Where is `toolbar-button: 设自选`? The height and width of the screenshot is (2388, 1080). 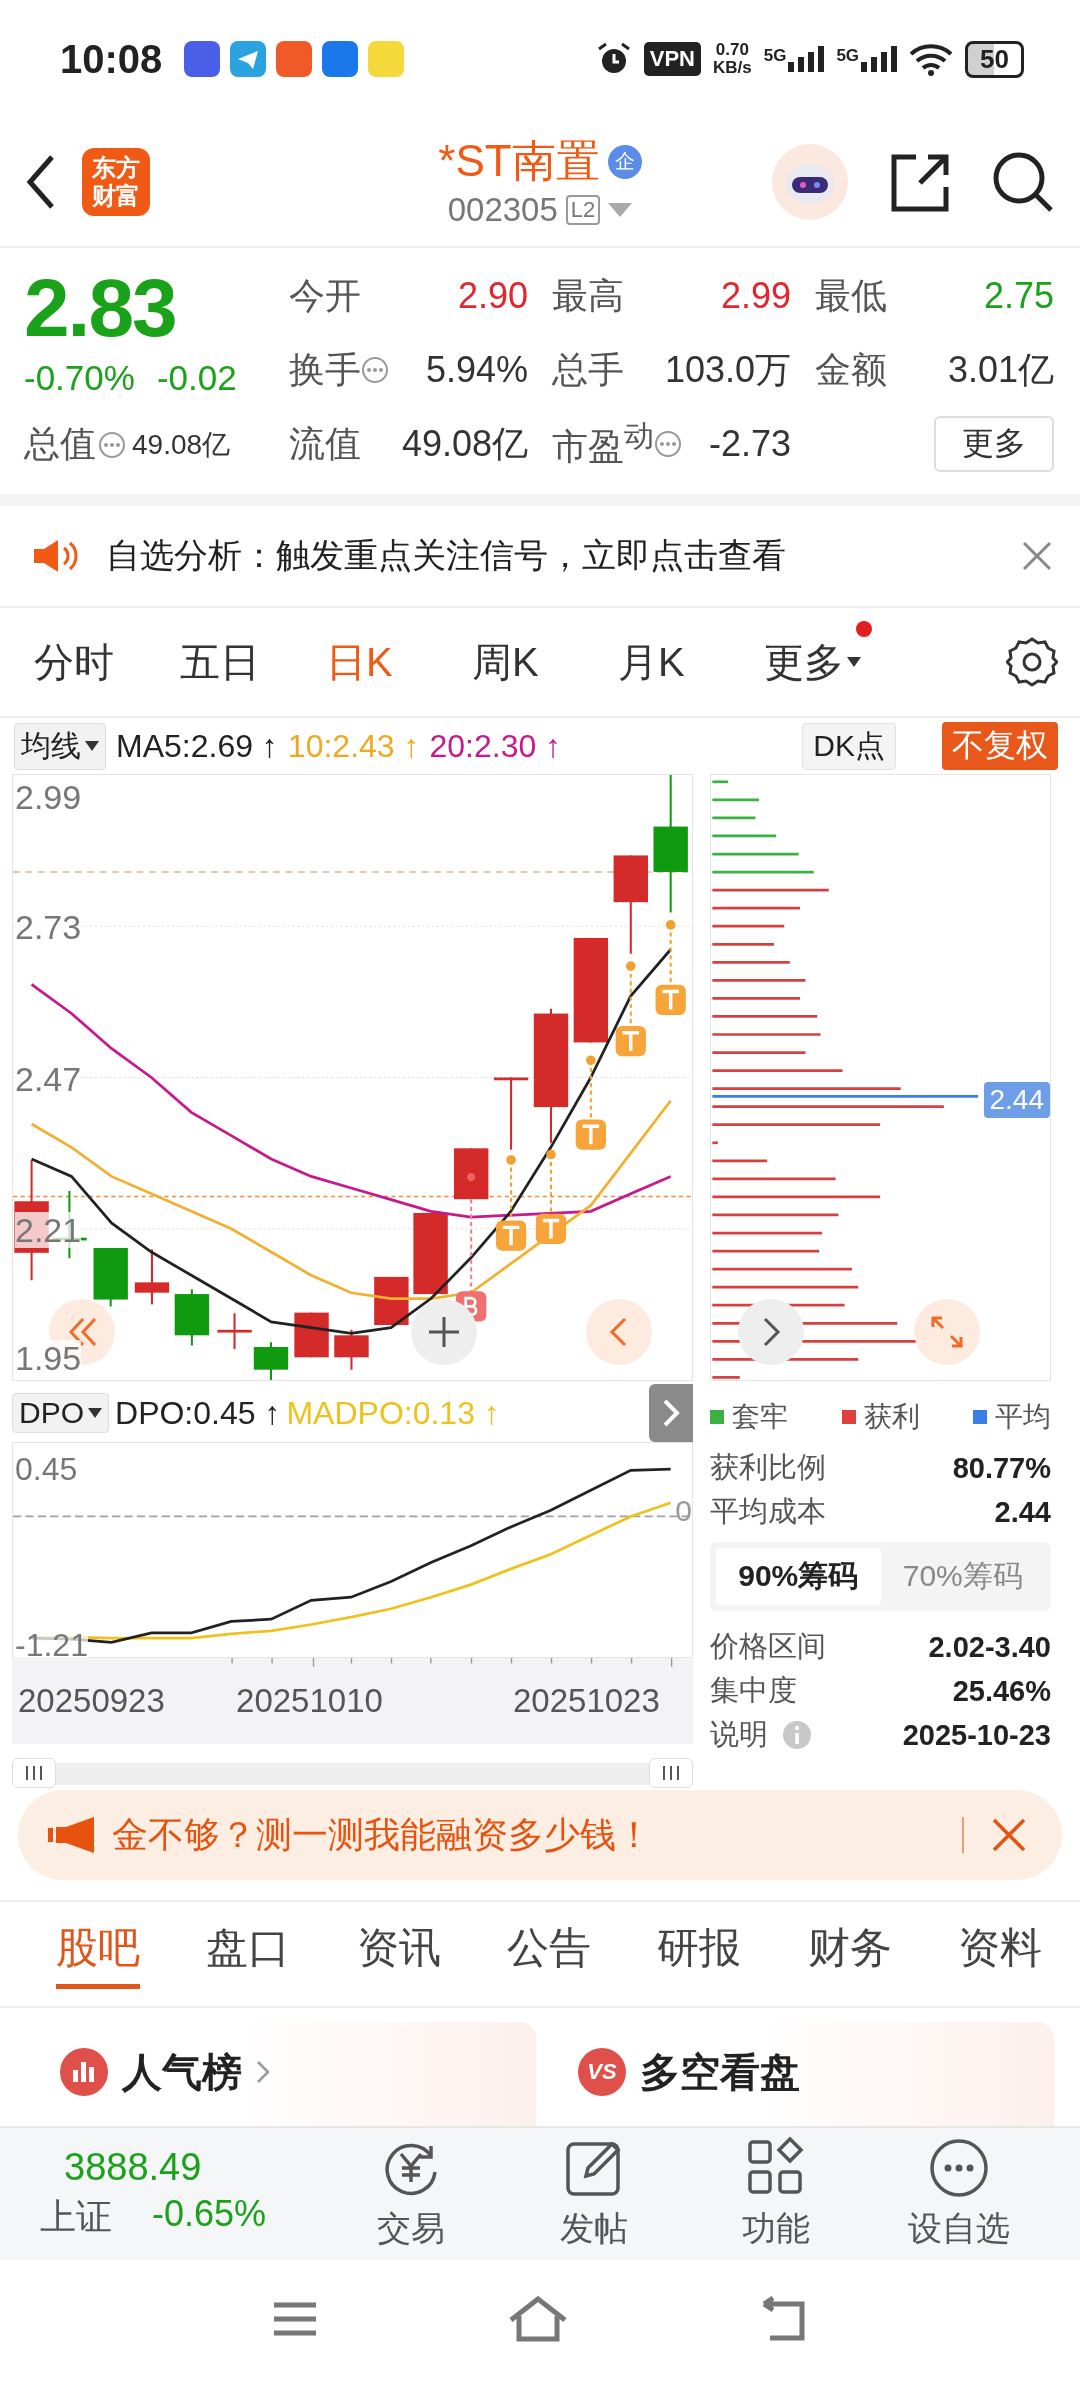
toolbar-button: 设自选 is located at coordinates (958, 2194).